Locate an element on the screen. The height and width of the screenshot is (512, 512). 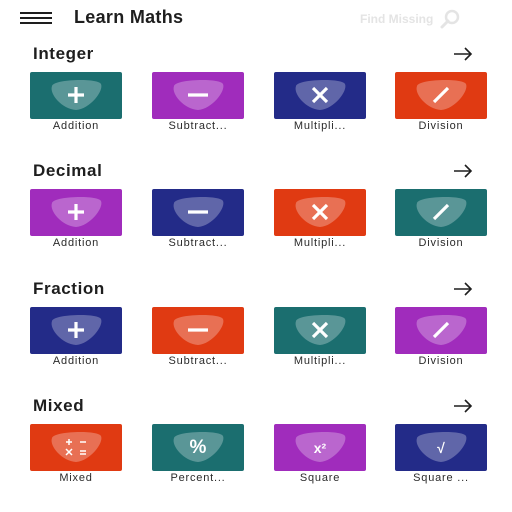
tile-decimal-addition: Addition is located at coordinates (76, 220).